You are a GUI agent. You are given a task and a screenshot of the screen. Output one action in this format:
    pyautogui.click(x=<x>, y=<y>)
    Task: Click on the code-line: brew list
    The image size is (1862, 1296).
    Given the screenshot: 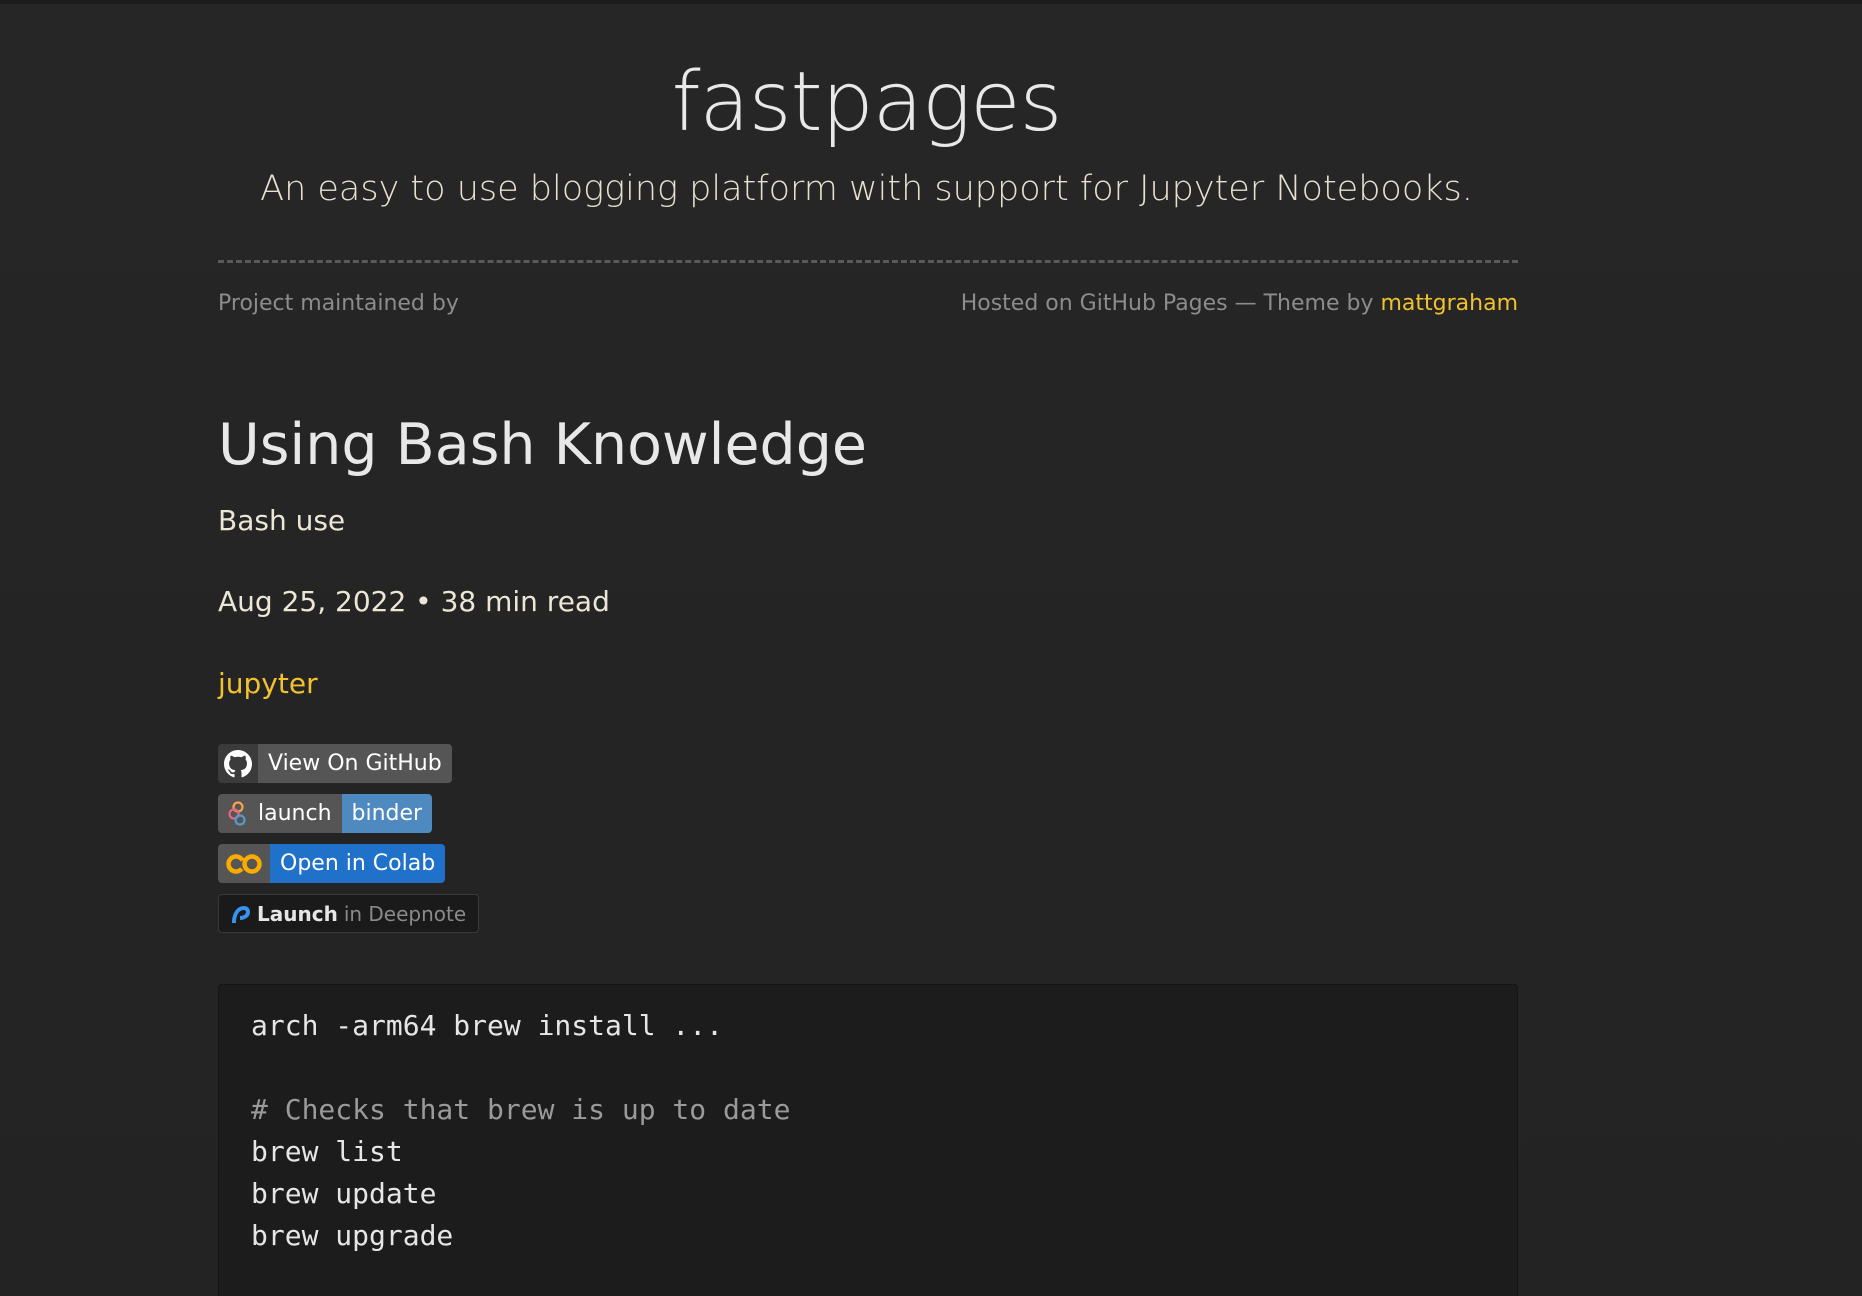 What is the action you would take?
    pyautogui.click(x=327, y=1151)
    